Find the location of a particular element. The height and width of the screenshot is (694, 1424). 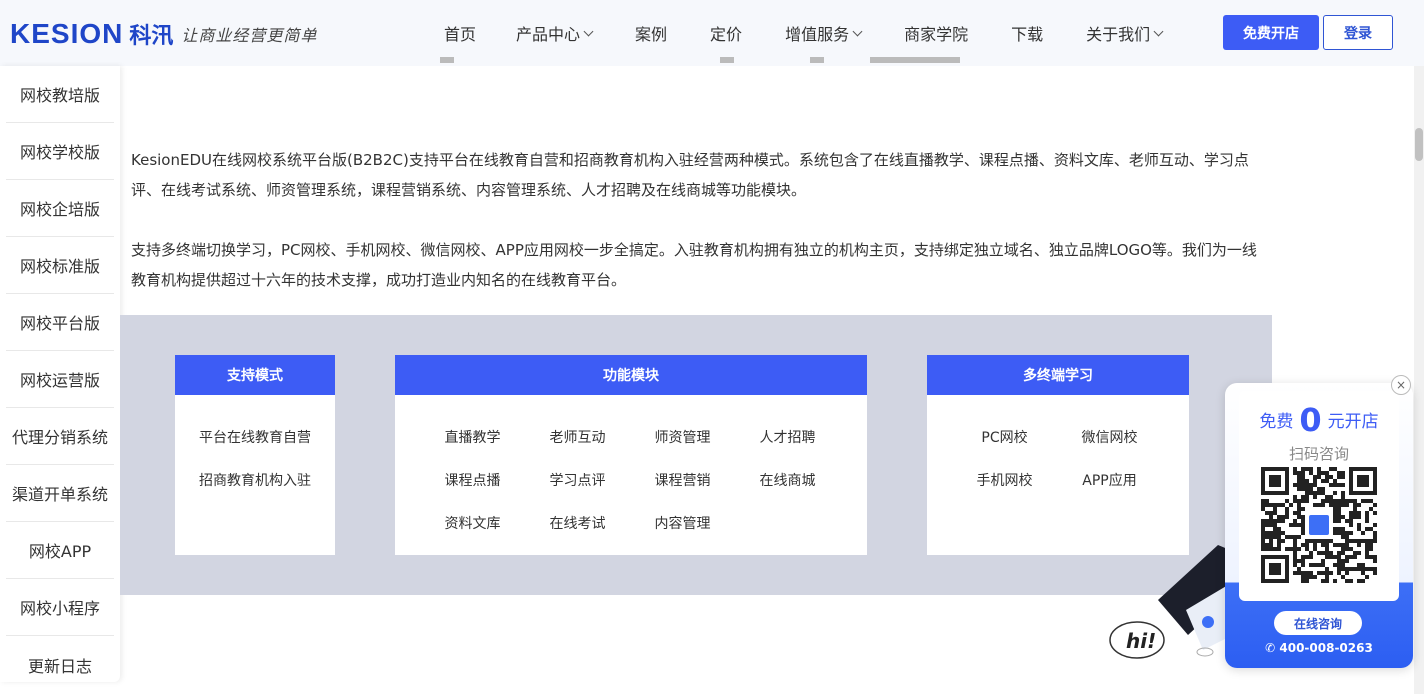

nav-item-label: 首页 is located at coordinates (460, 34).